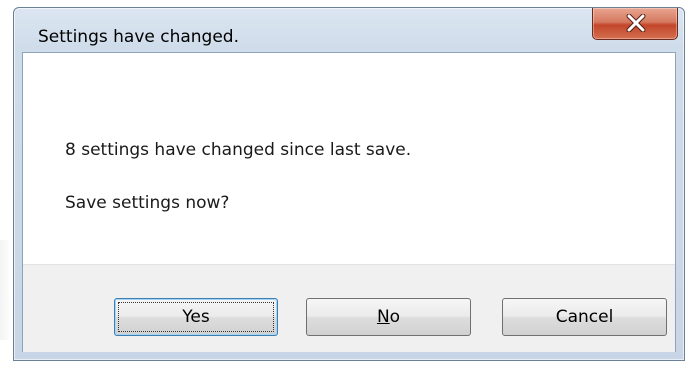 The width and height of the screenshot is (697, 371). I want to click on no-mnemonic: N, so click(383, 317).